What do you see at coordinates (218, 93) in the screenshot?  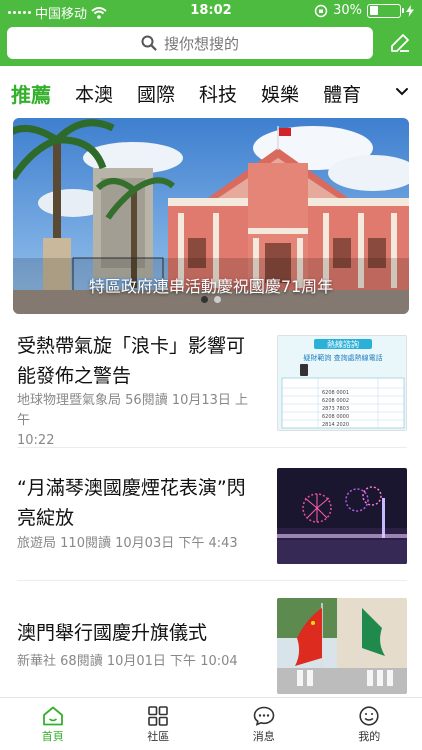 I see `tab-technology: 科技` at bounding box center [218, 93].